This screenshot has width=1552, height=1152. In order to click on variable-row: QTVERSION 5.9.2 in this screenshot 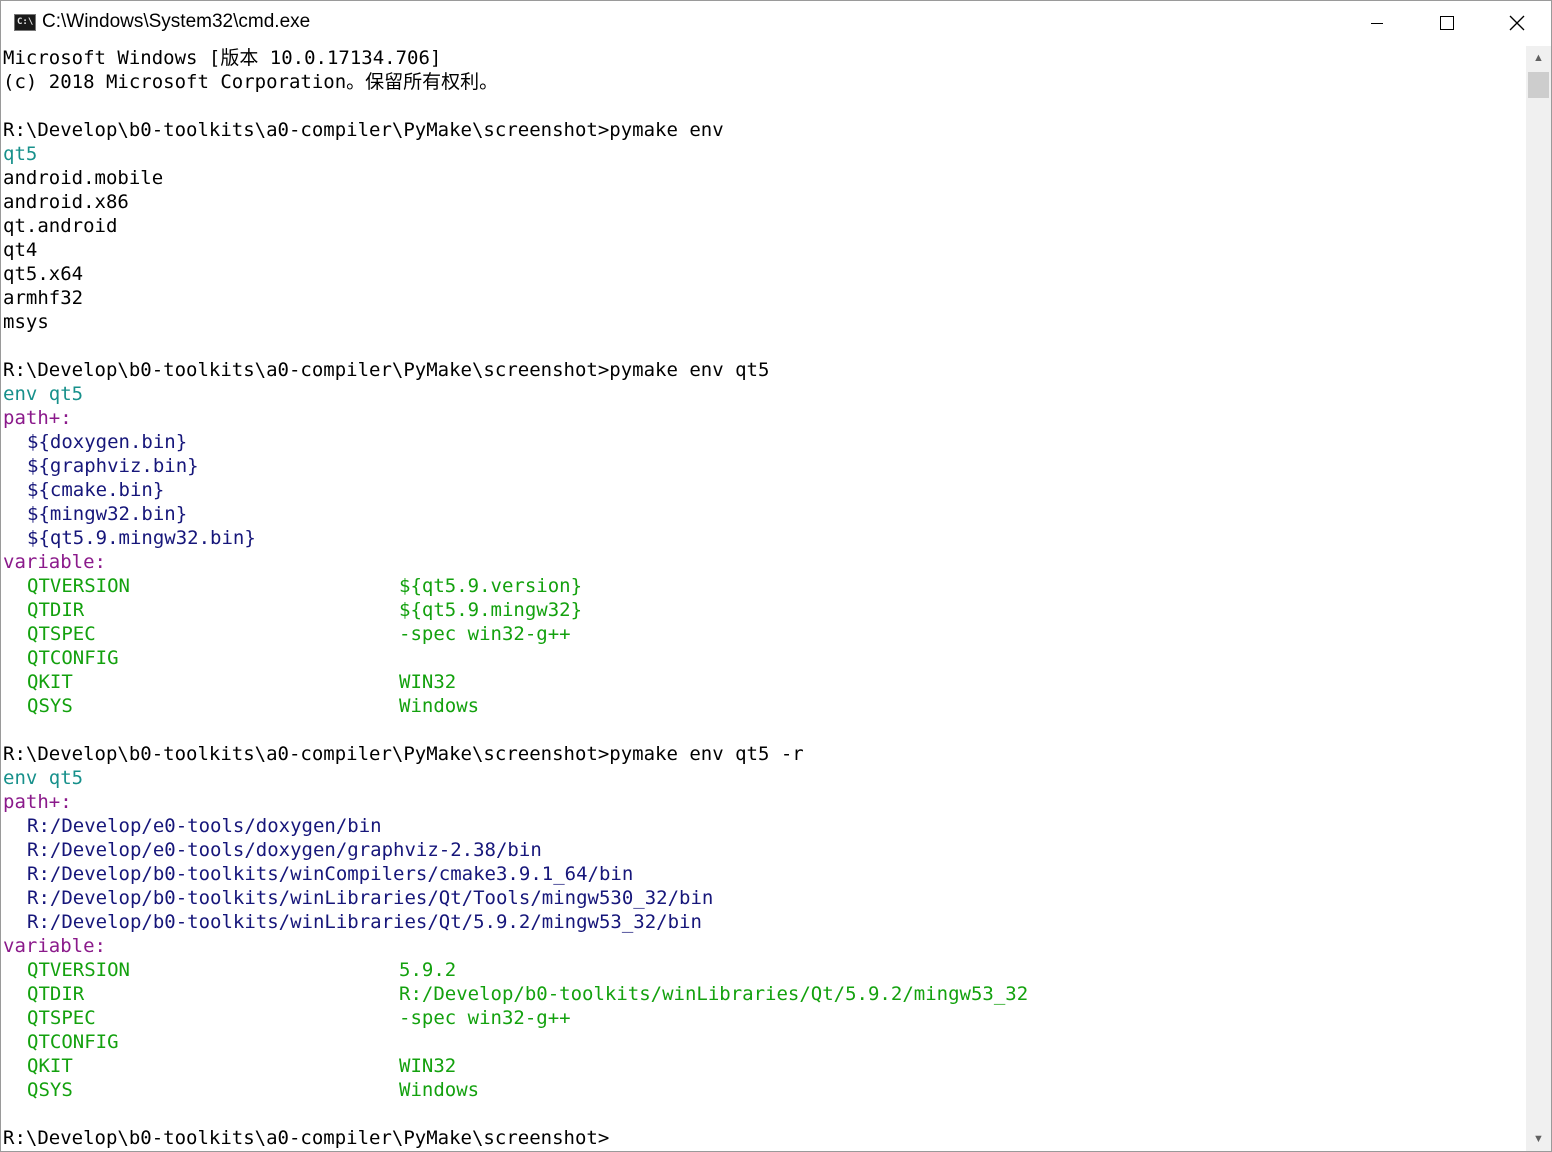, I will do `click(763, 970)`.